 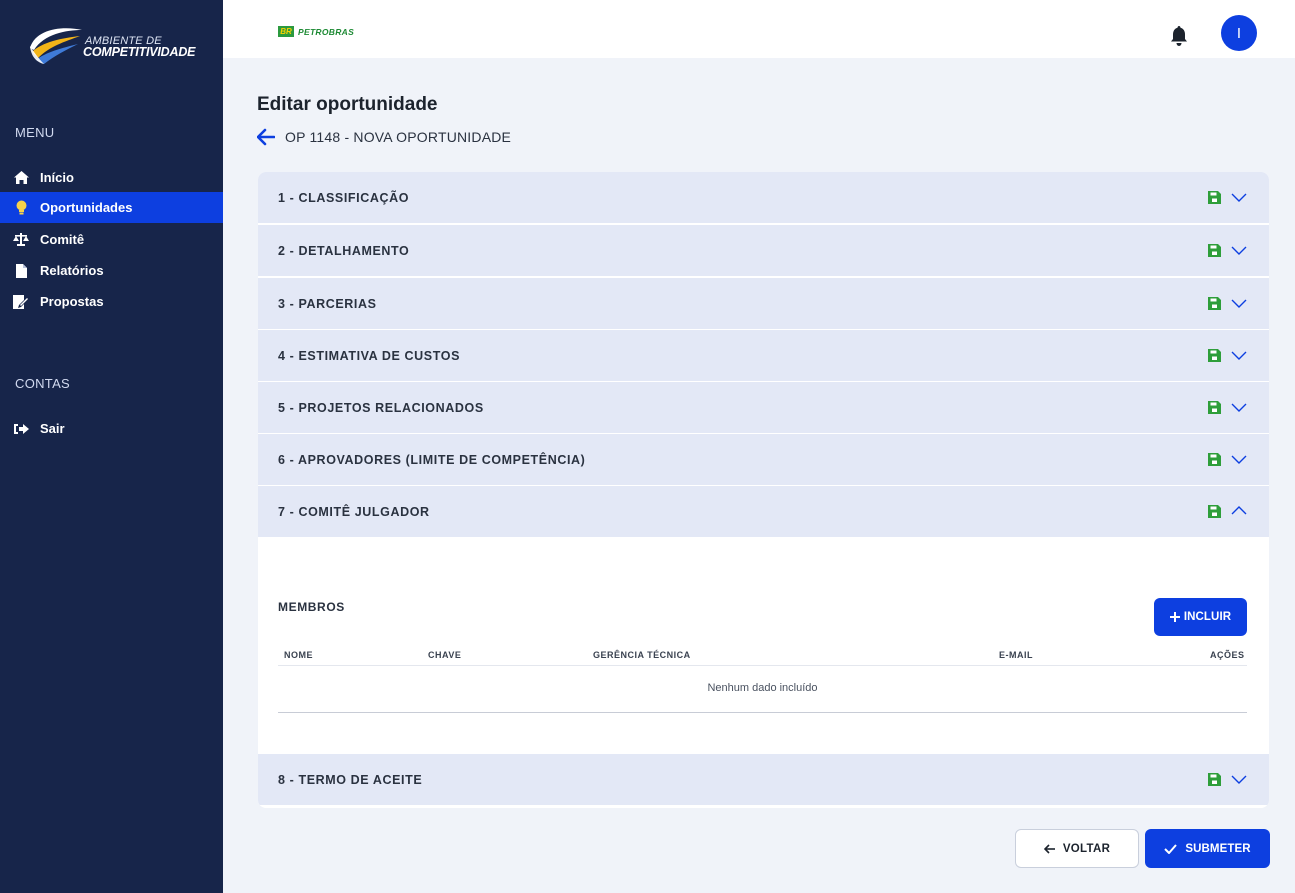 I want to click on column-header-gerencia-tecnica: GERÊNCIA TÉCNICA, so click(x=642, y=655).